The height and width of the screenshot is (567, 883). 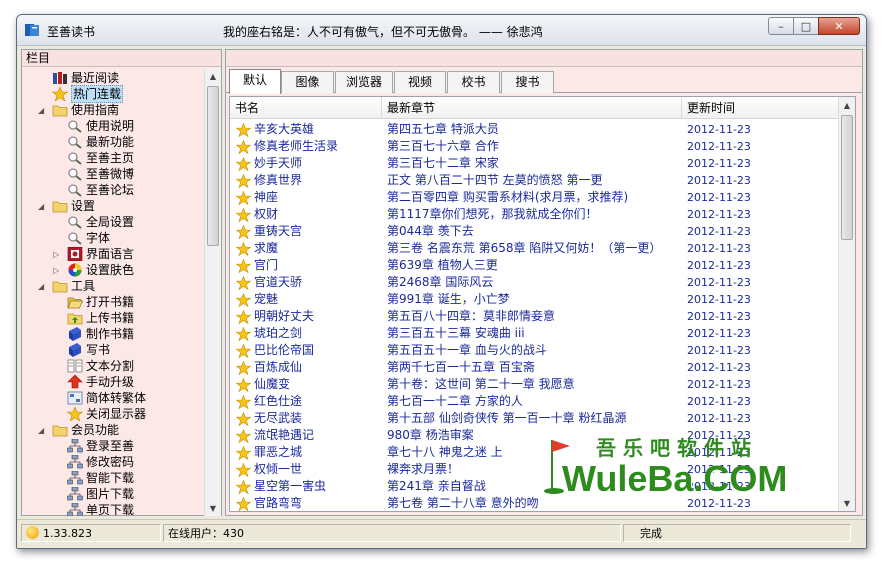 I want to click on tree-item: 图片下载, so click(x=100, y=494).